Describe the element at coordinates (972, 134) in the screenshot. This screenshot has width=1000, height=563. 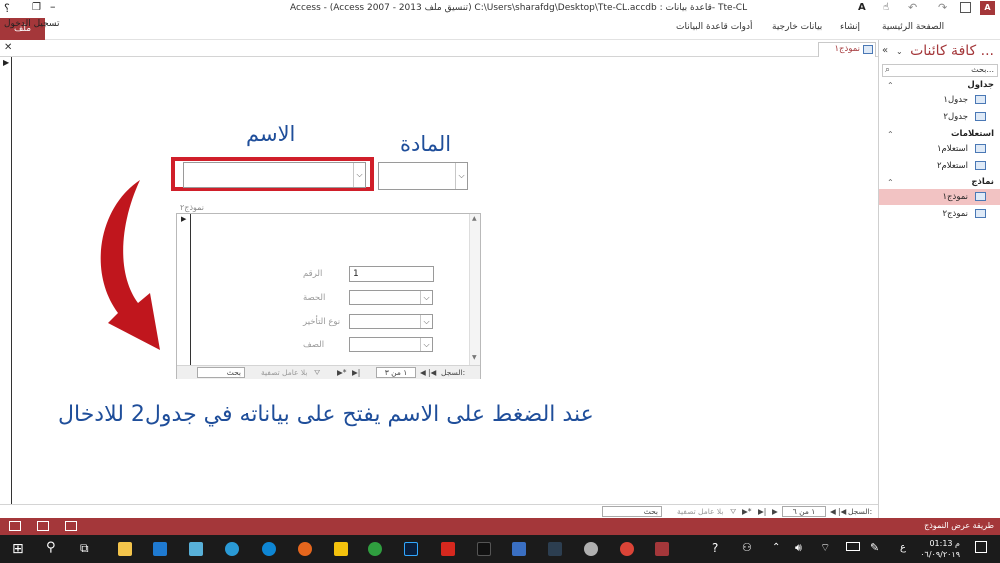
I see `nav-group-queries: استعلامات` at that location.